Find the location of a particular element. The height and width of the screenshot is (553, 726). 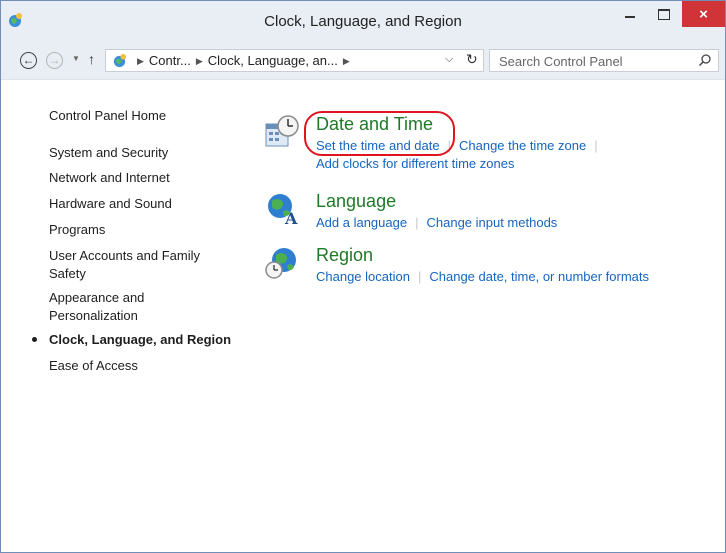

control-panel-globe-icon is located at coordinates (120, 60).